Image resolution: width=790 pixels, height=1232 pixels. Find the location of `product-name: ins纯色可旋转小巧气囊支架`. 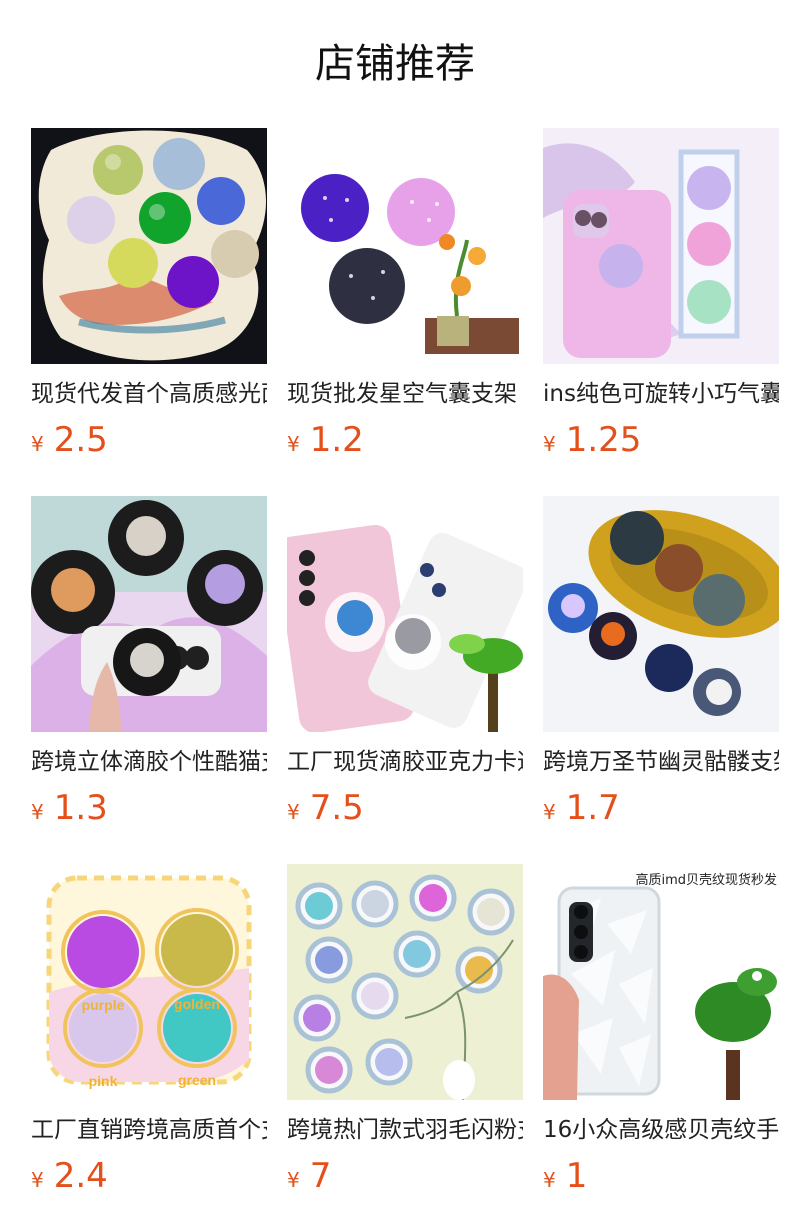

product-name: ins纯色可旋转小巧气囊支架 is located at coordinates (661, 394).